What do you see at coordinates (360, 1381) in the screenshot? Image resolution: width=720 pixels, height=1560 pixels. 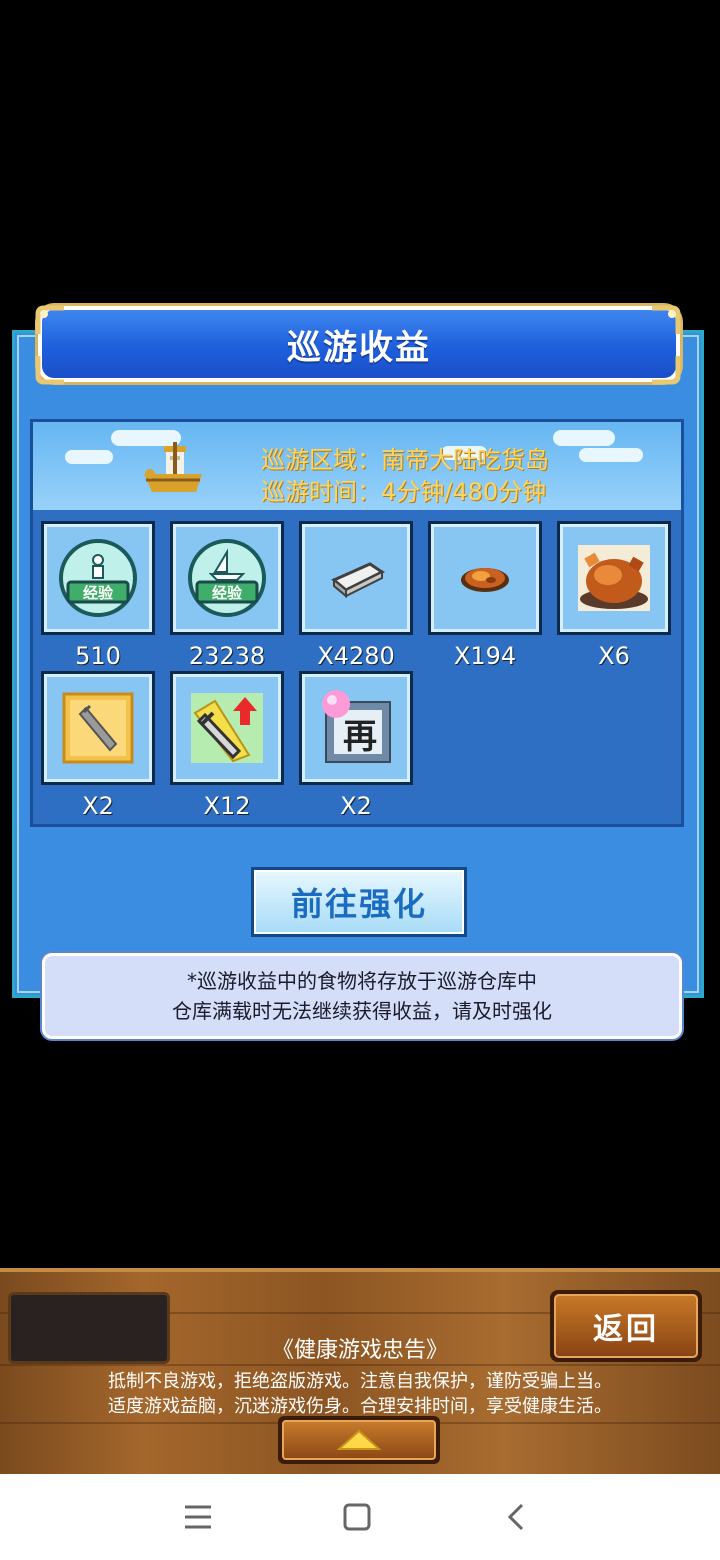 I see `health-advice-line-1: 抵制不良游戏，拒绝盗版游戏。注意自我保护，谨防受骗上当。` at bounding box center [360, 1381].